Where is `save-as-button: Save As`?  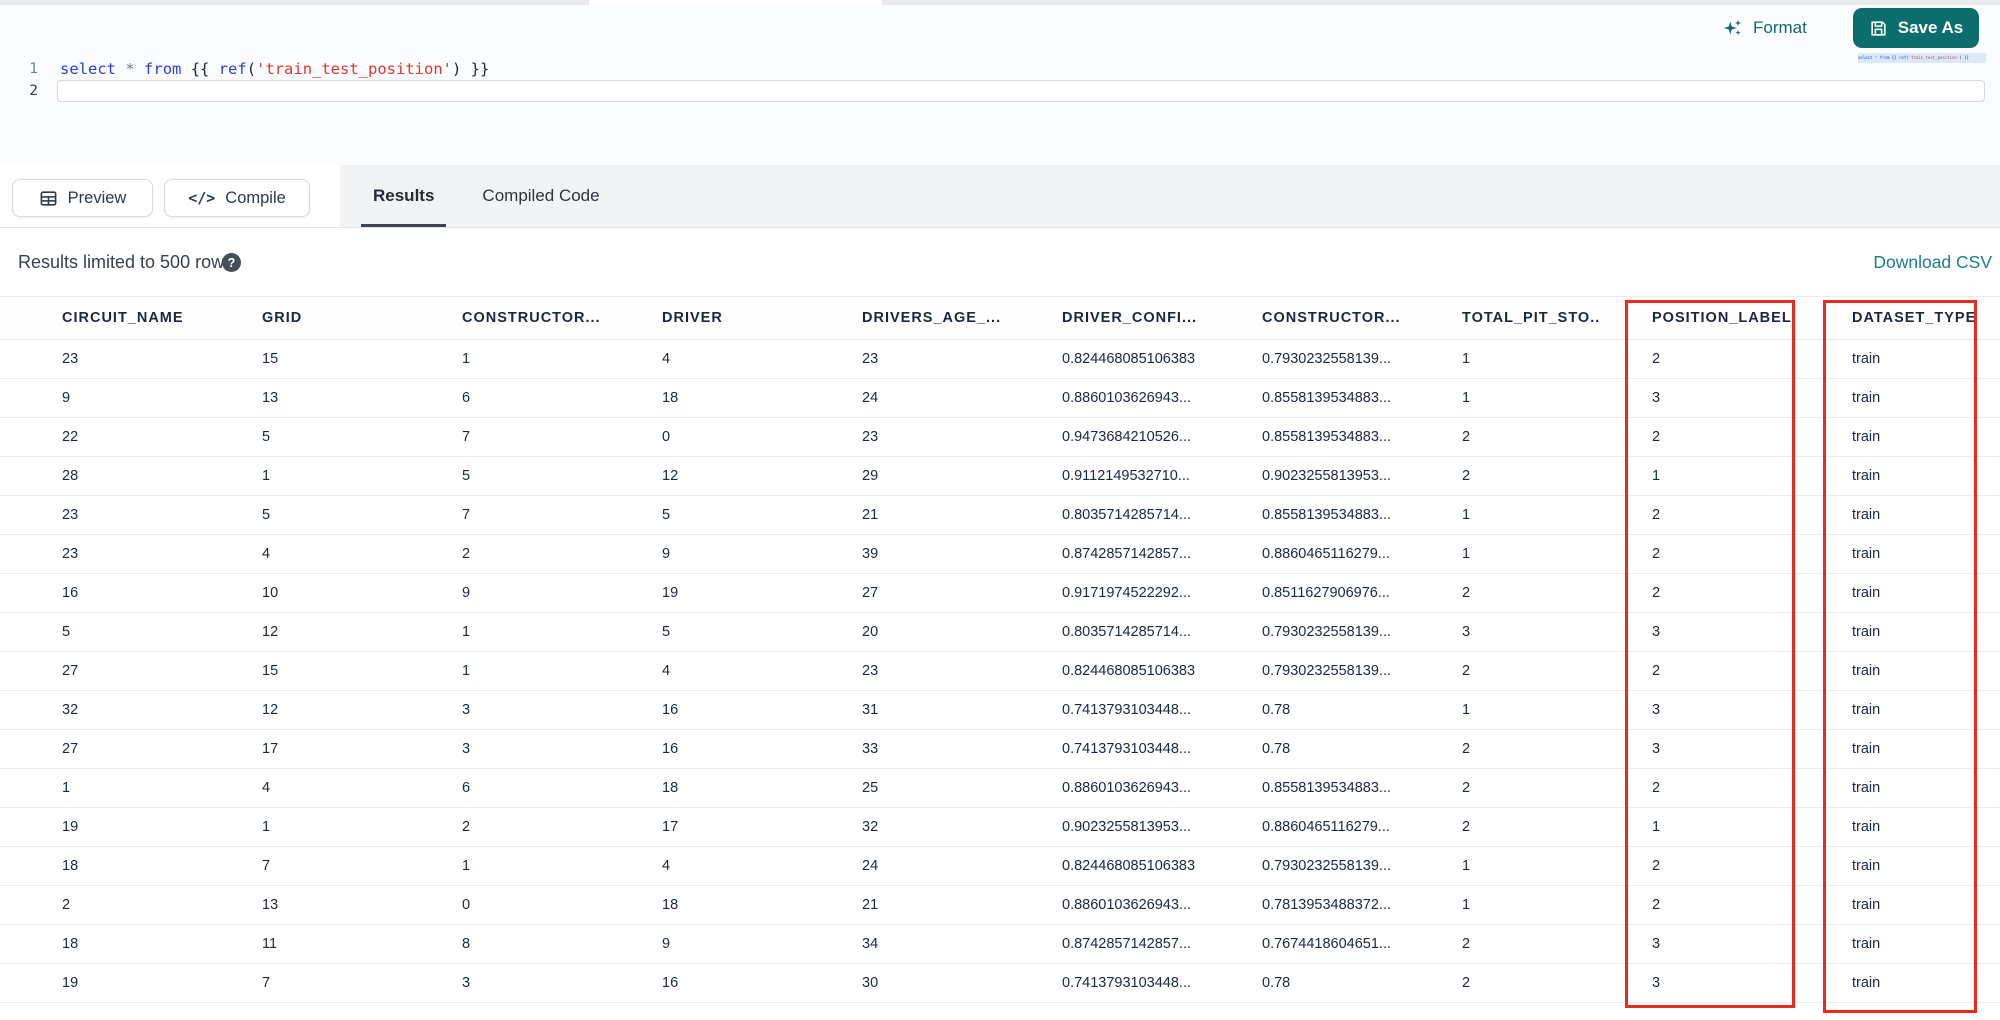 save-as-button: Save As is located at coordinates (1916, 28).